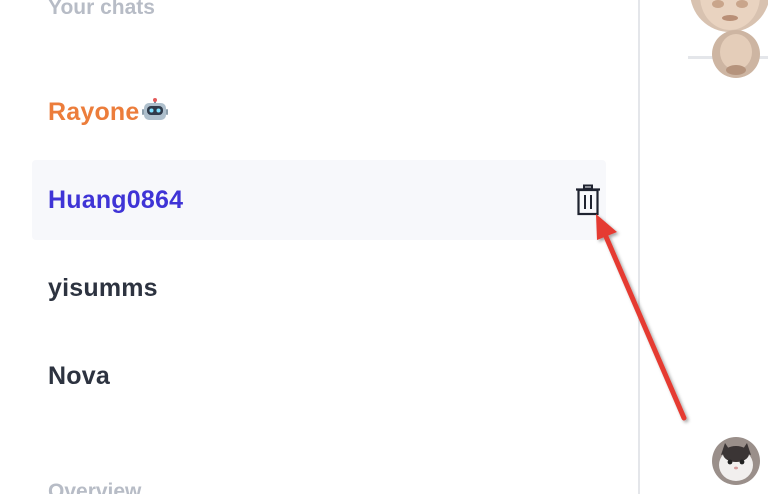  Describe the element at coordinates (103, 287) in the screenshot. I see `chat-name: yisumms` at that location.